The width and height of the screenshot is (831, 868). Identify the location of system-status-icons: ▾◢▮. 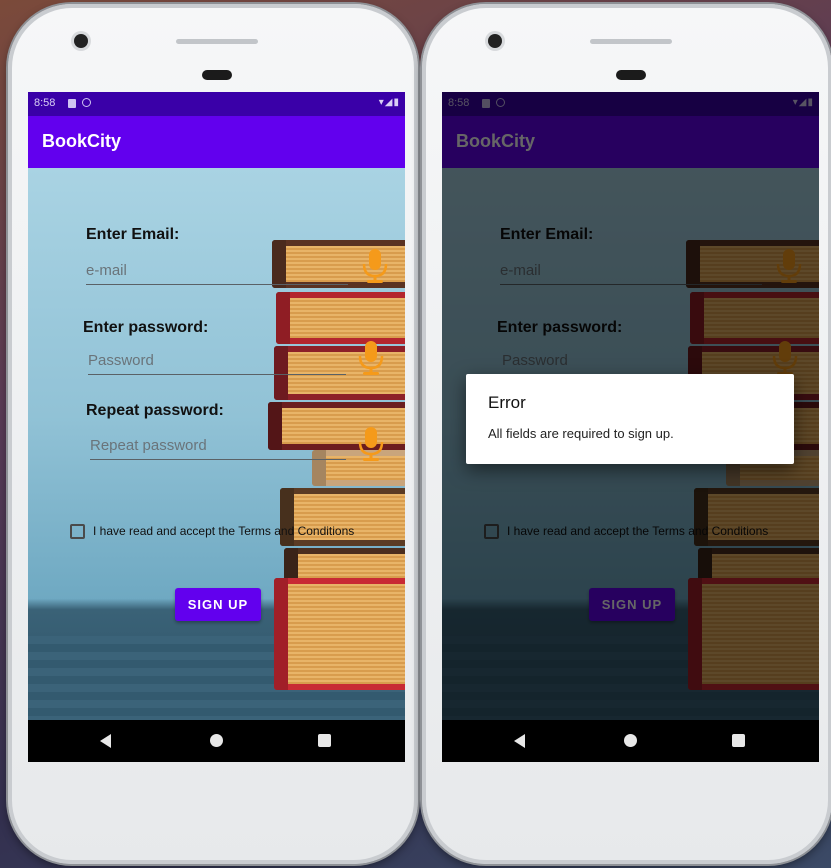
(389, 102).